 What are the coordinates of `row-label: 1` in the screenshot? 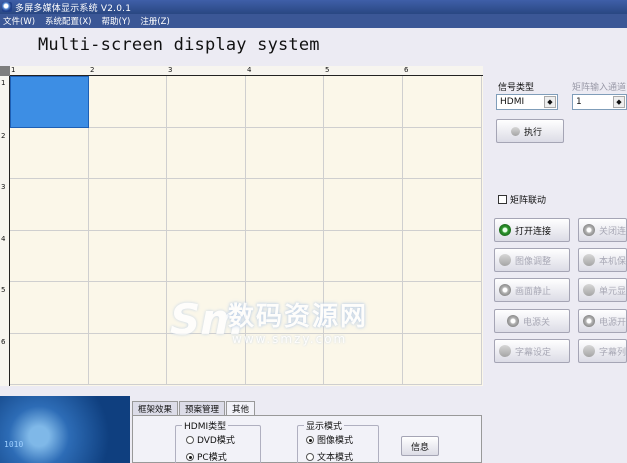 It's located at (3, 83).